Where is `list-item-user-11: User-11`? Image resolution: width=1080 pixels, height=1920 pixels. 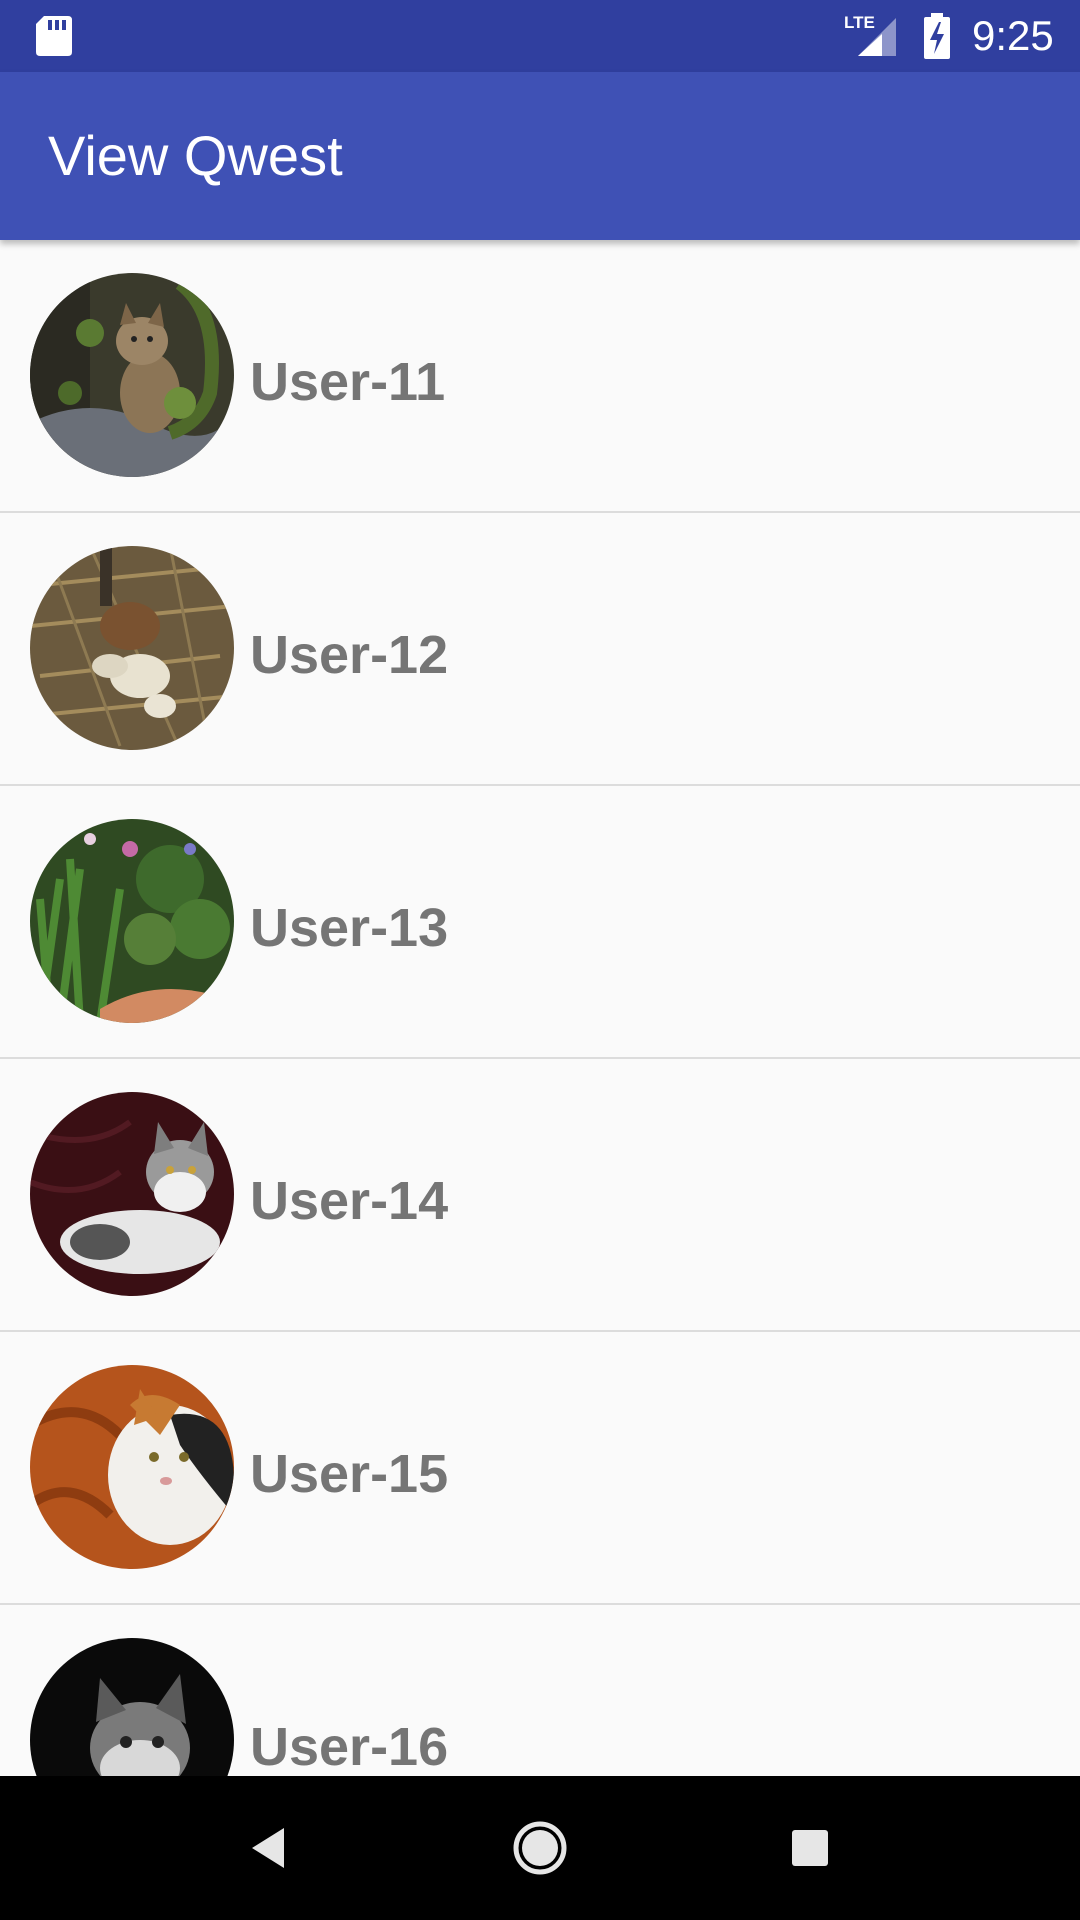
list-item-user-11: User-11 is located at coordinates (540, 376).